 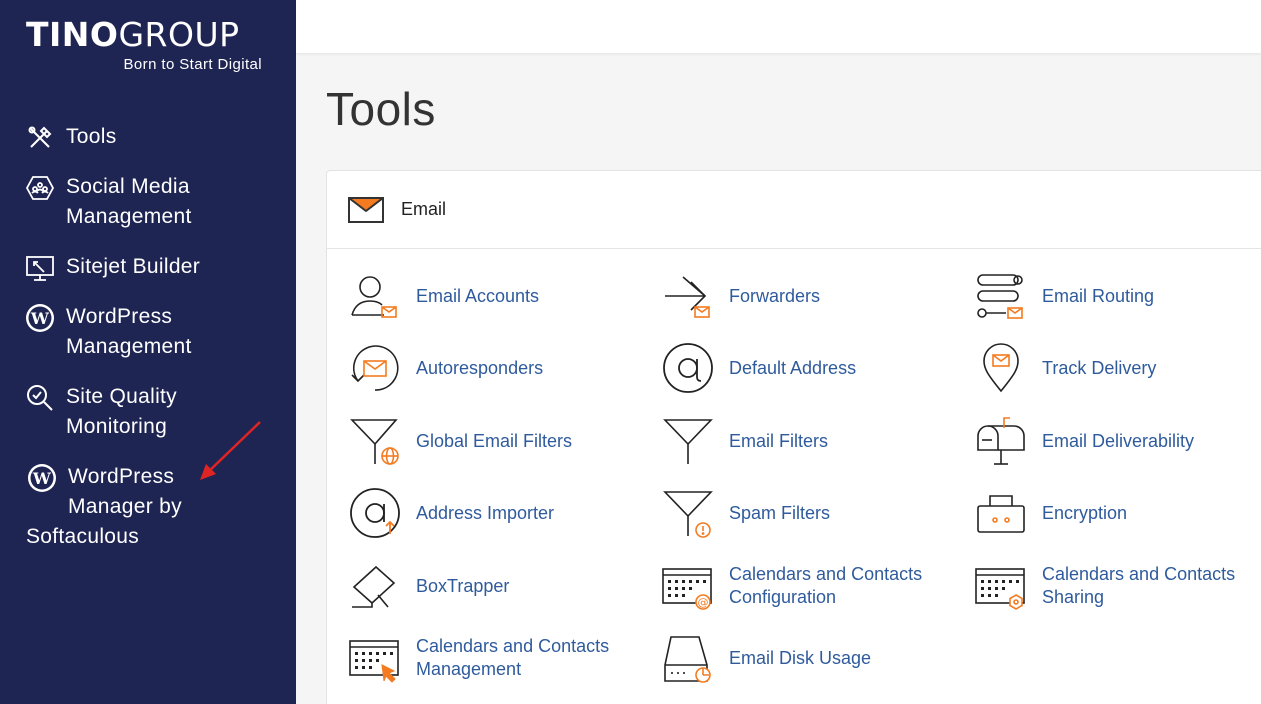 What do you see at coordinates (40, 398) in the screenshot?
I see `site-quality-icon` at bounding box center [40, 398].